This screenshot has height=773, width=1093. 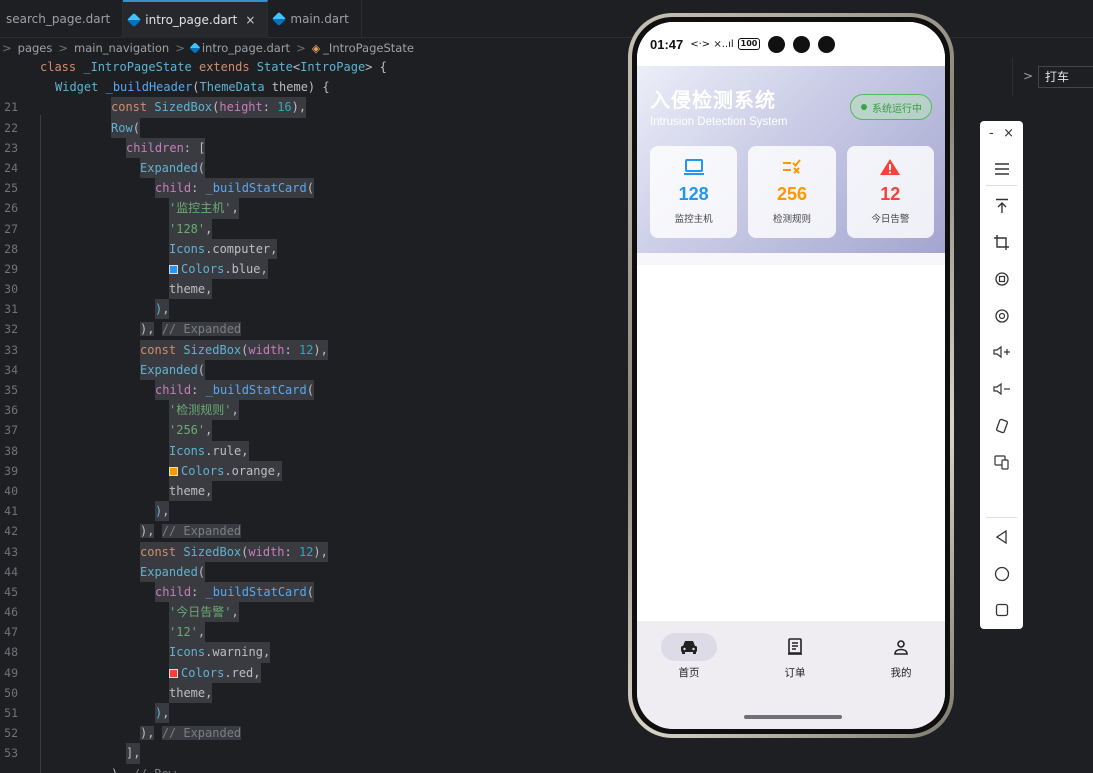 What do you see at coordinates (792, 167) in the screenshot?
I see `rule-icon` at bounding box center [792, 167].